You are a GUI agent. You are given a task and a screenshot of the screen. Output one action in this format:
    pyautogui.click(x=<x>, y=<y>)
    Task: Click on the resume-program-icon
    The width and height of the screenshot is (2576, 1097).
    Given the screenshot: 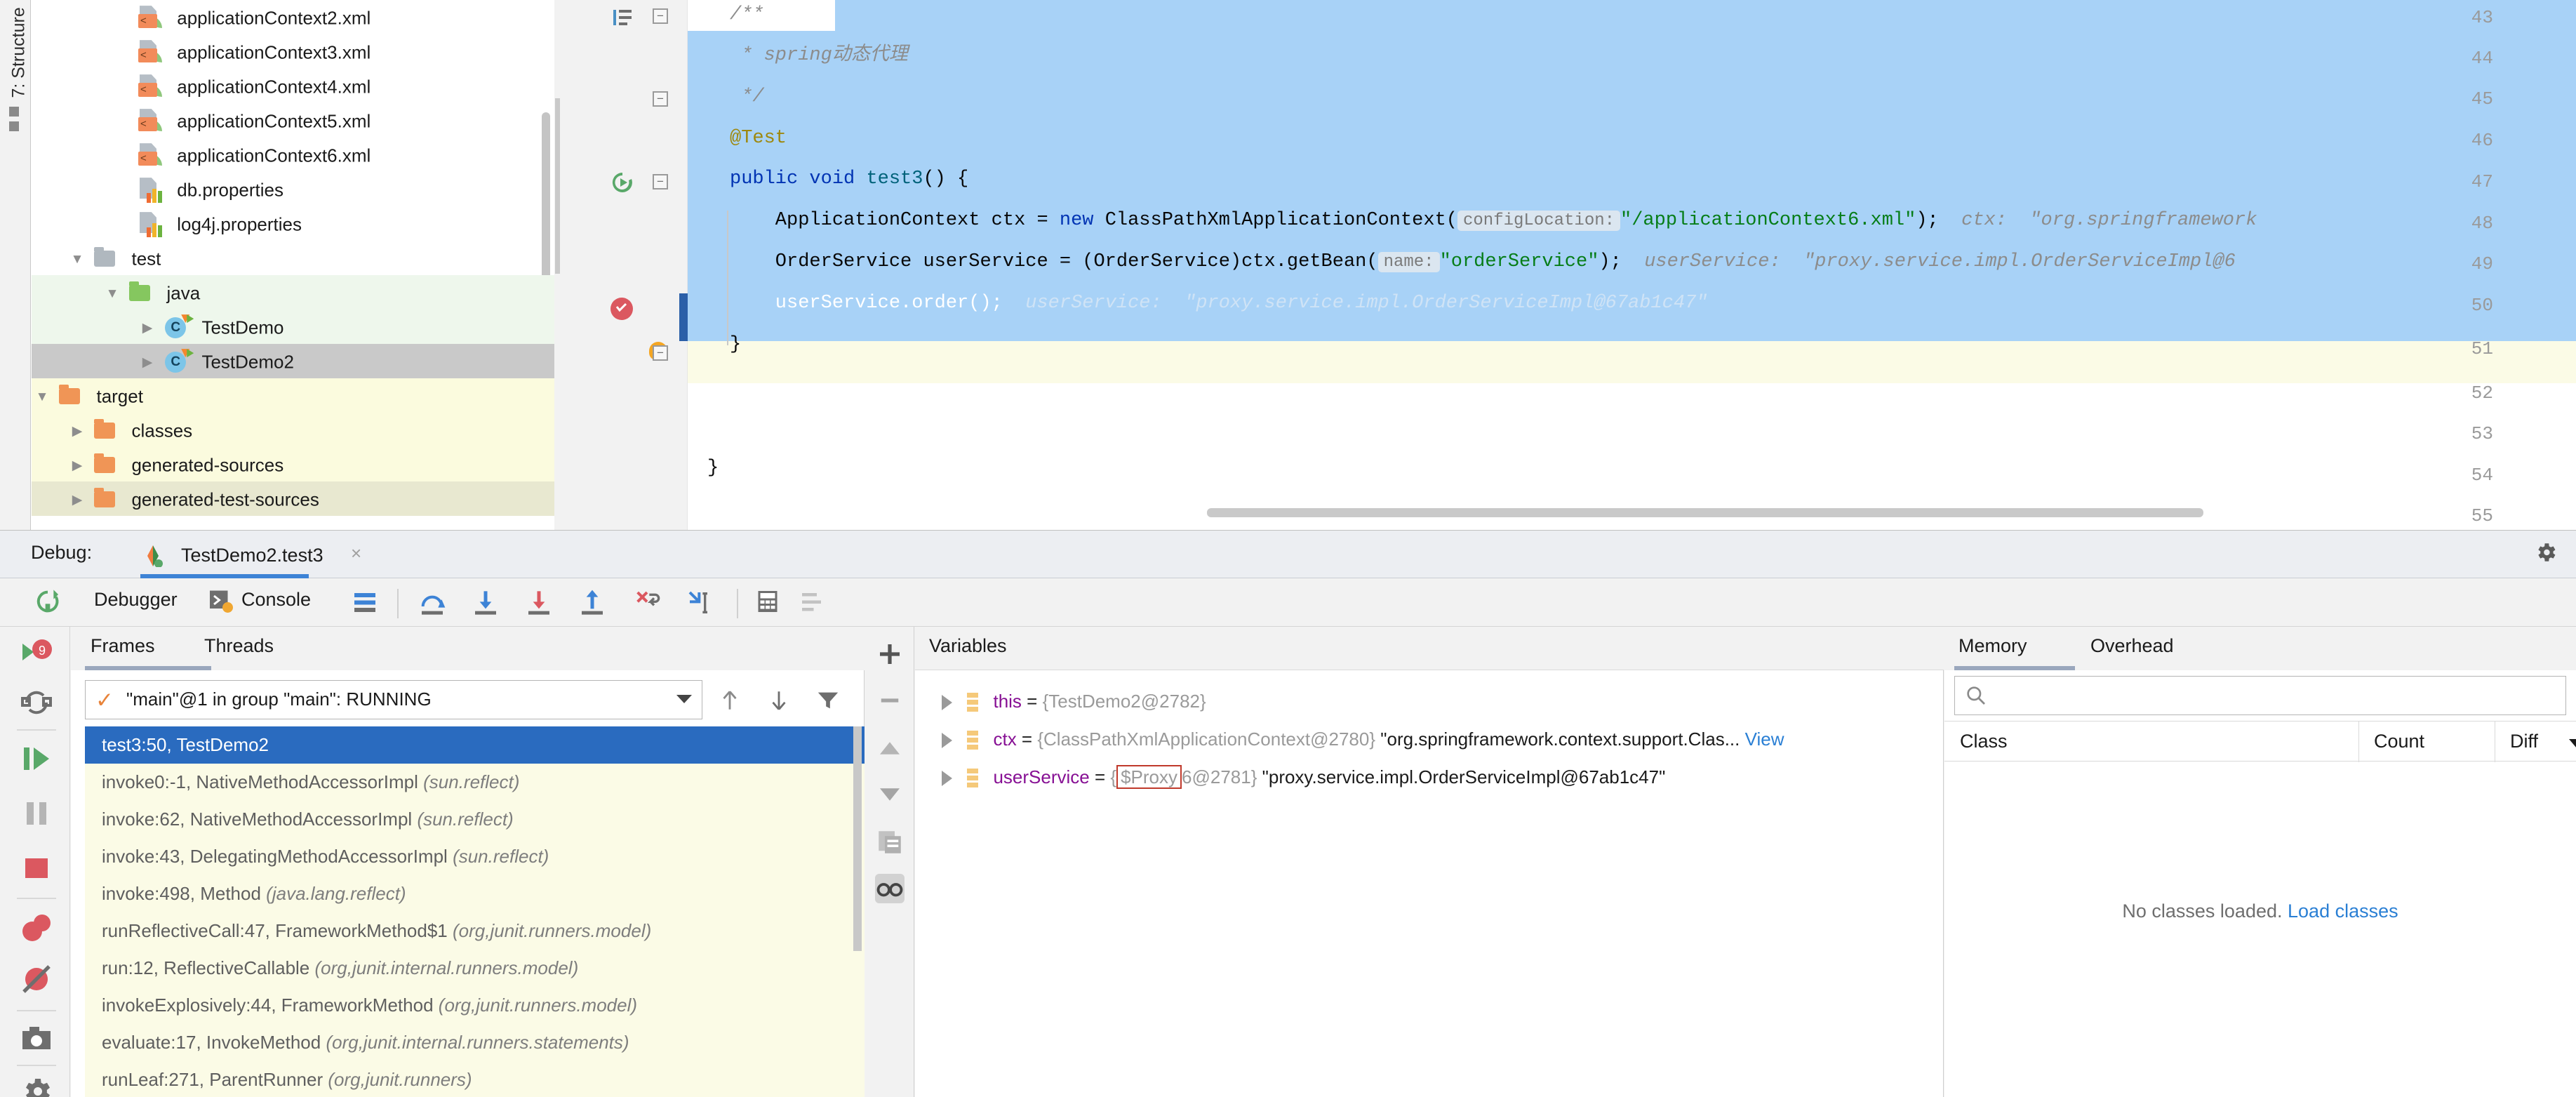 What is the action you would take?
    pyautogui.click(x=36, y=759)
    